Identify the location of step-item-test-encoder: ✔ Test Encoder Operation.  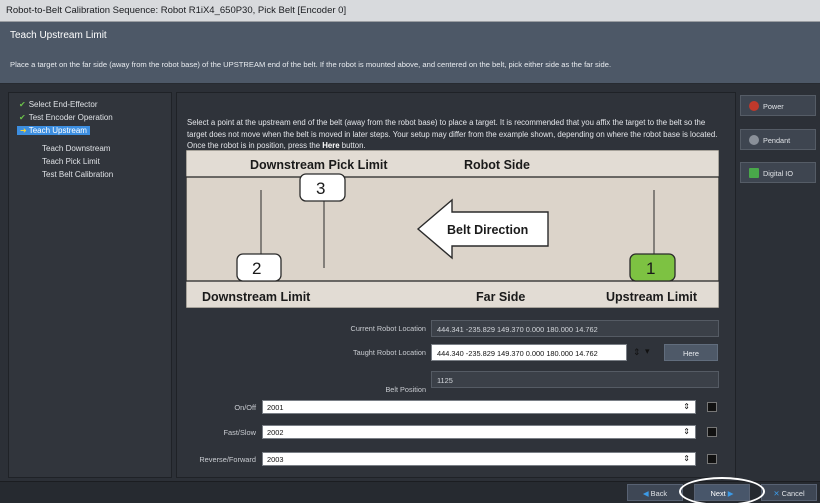
(66, 117).